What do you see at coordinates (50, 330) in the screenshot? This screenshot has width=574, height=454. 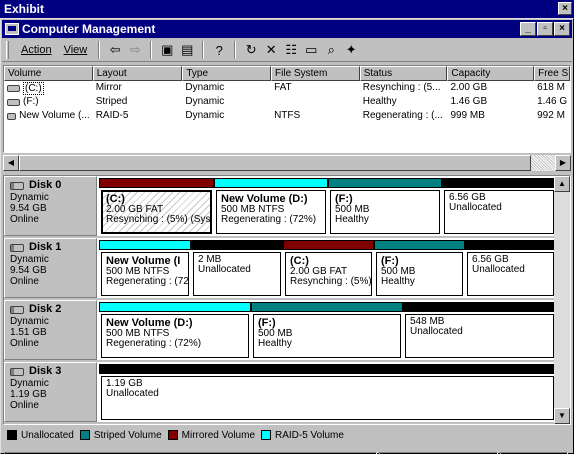 I see `disk-info: Disk 2 Dynamic 1.51 GB Online` at bounding box center [50, 330].